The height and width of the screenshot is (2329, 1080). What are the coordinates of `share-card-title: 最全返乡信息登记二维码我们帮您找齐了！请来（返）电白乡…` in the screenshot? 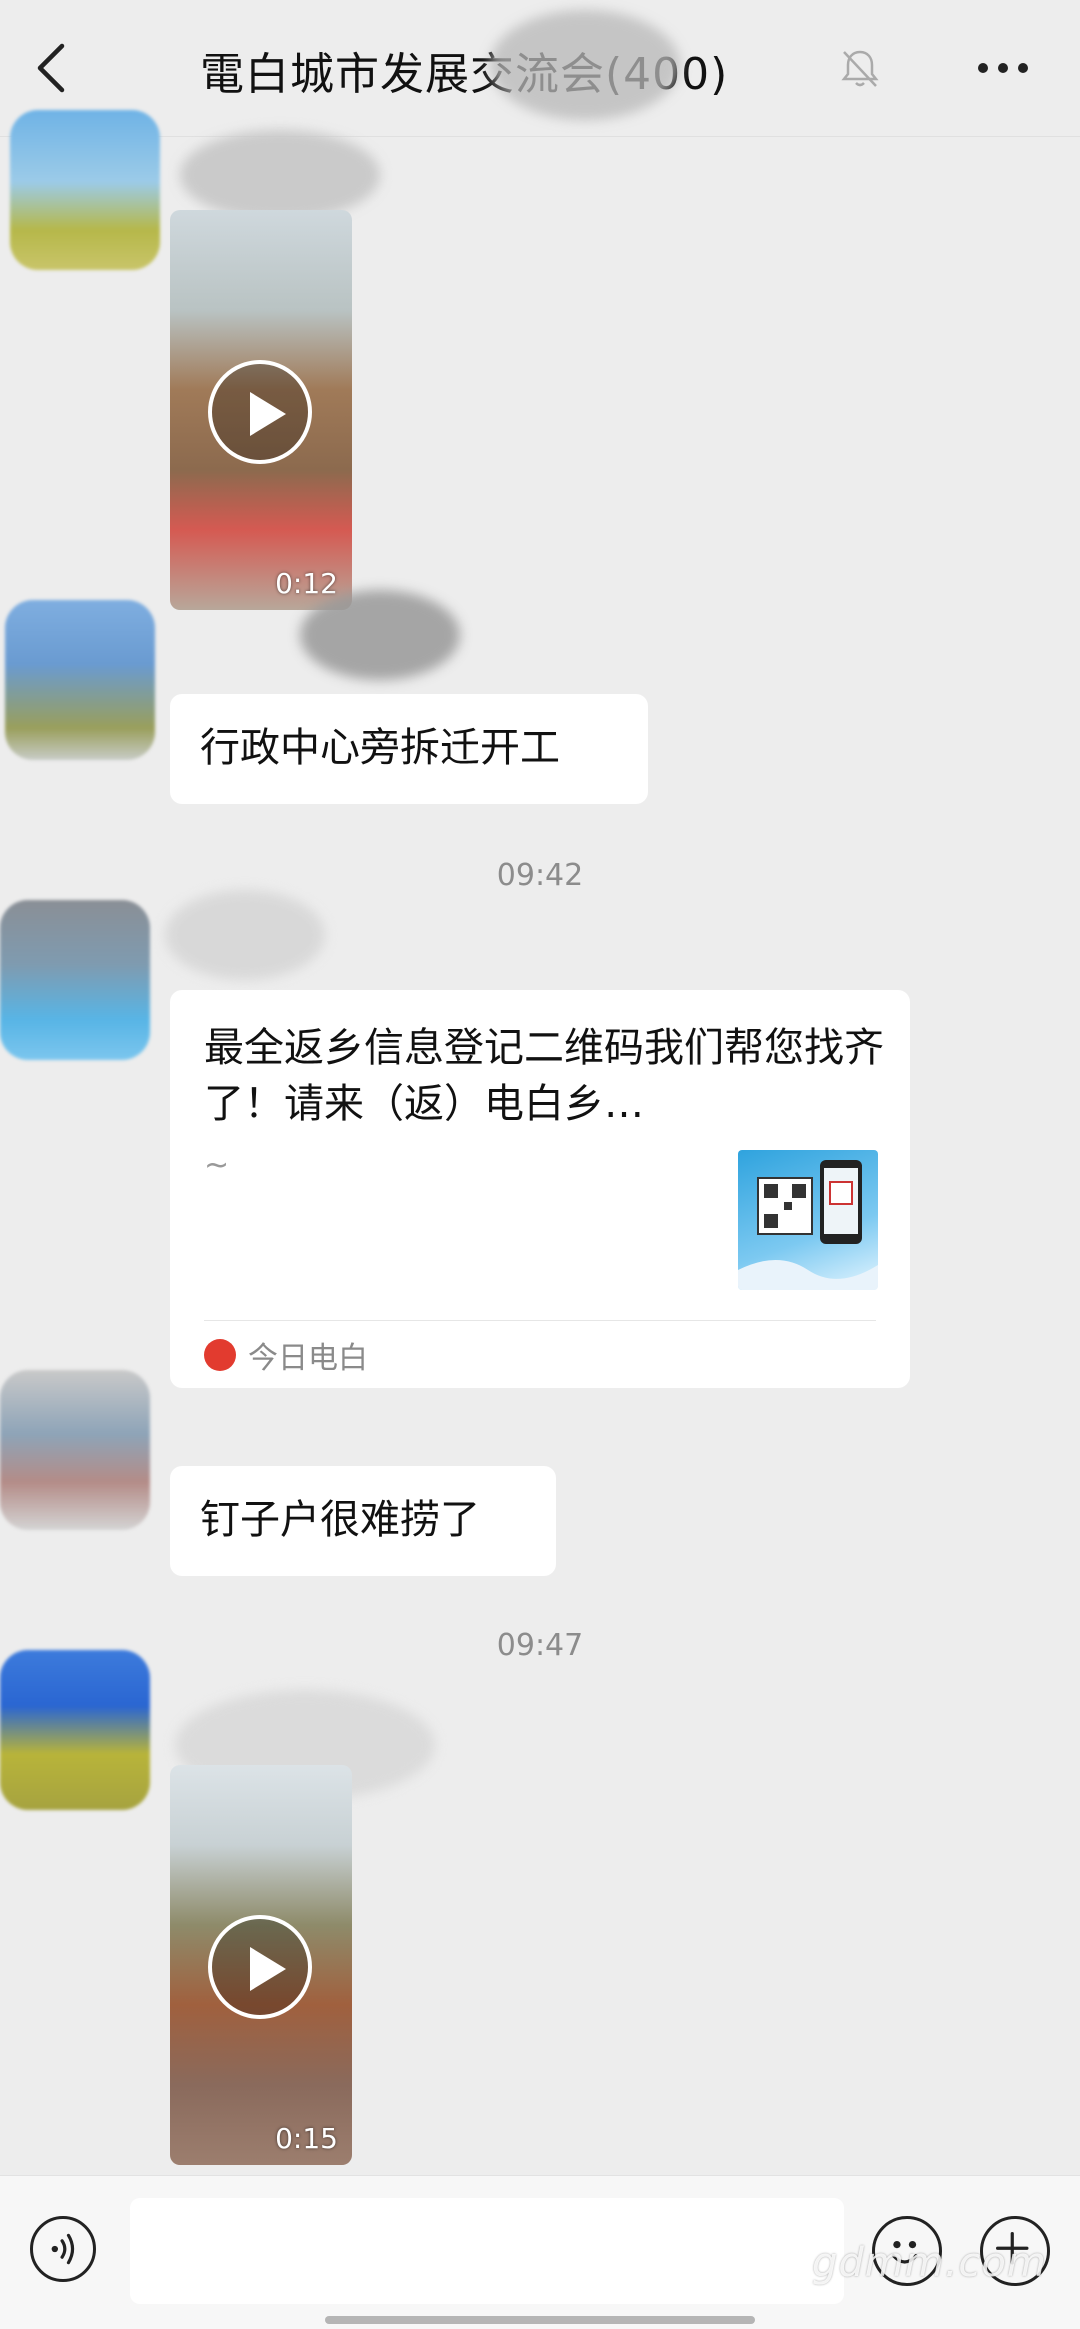 It's located at (544, 1076).